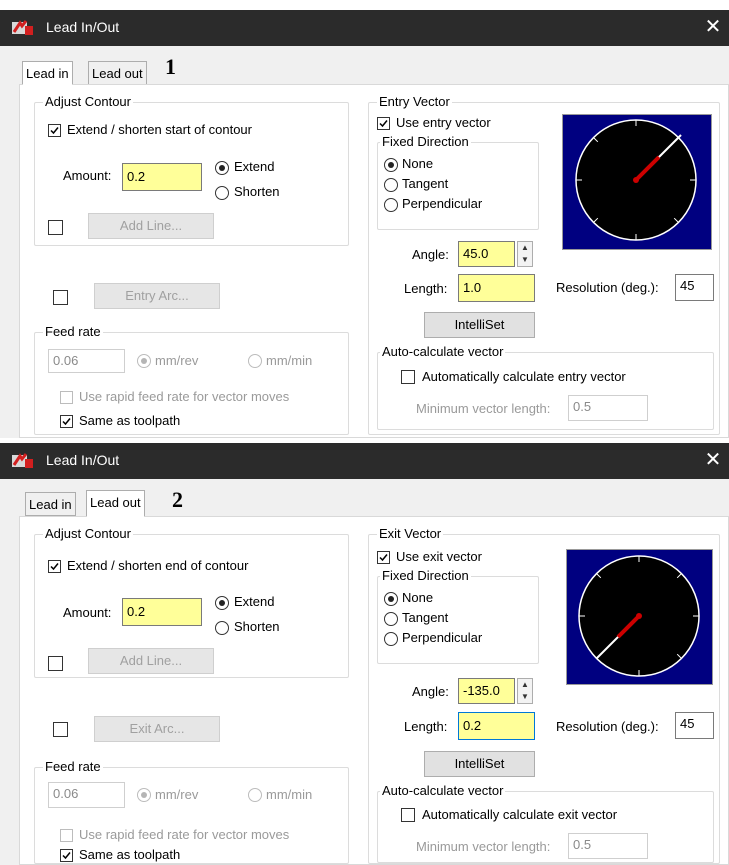 This screenshot has width=729, height=865. What do you see at coordinates (439, 556) in the screenshot?
I see `use-exit-vector-label: Use exit vector` at bounding box center [439, 556].